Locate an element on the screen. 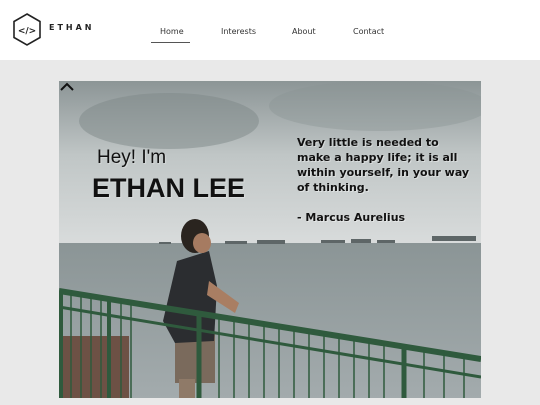  quote-line: of thinking. is located at coordinates (333, 187).